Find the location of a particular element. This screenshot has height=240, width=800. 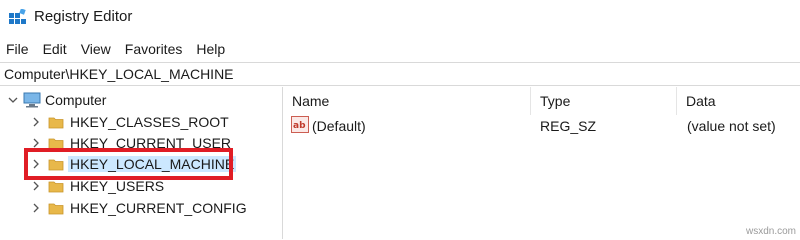

menu-file: File is located at coordinates (18, 49).